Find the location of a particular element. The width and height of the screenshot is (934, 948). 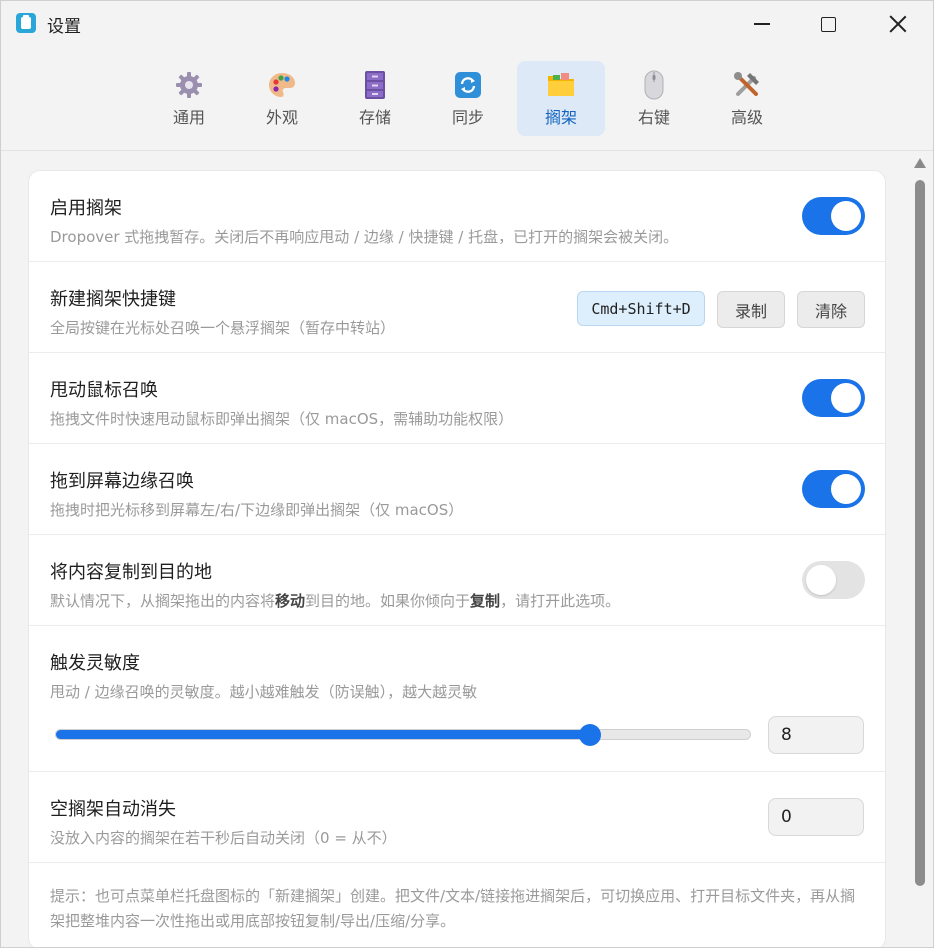

tab-context-menu: 右键 is located at coordinates (654, 98).